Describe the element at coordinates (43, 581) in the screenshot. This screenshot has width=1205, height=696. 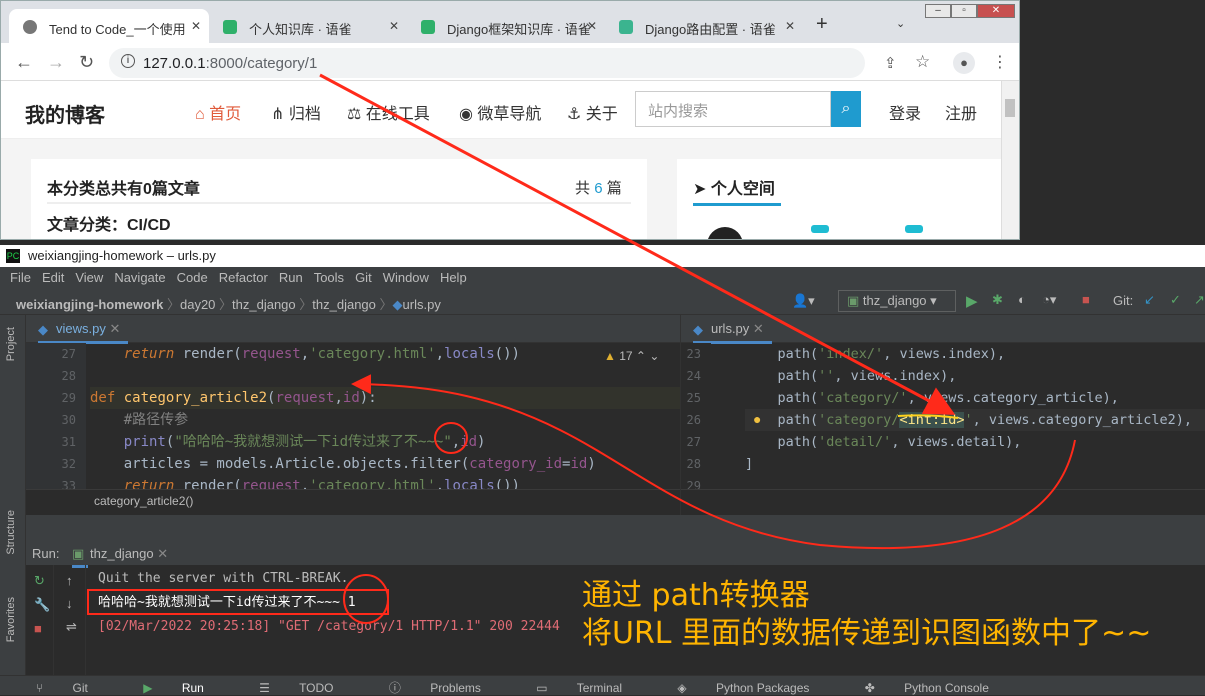
I see `rerun-icon: ↻` at that location.